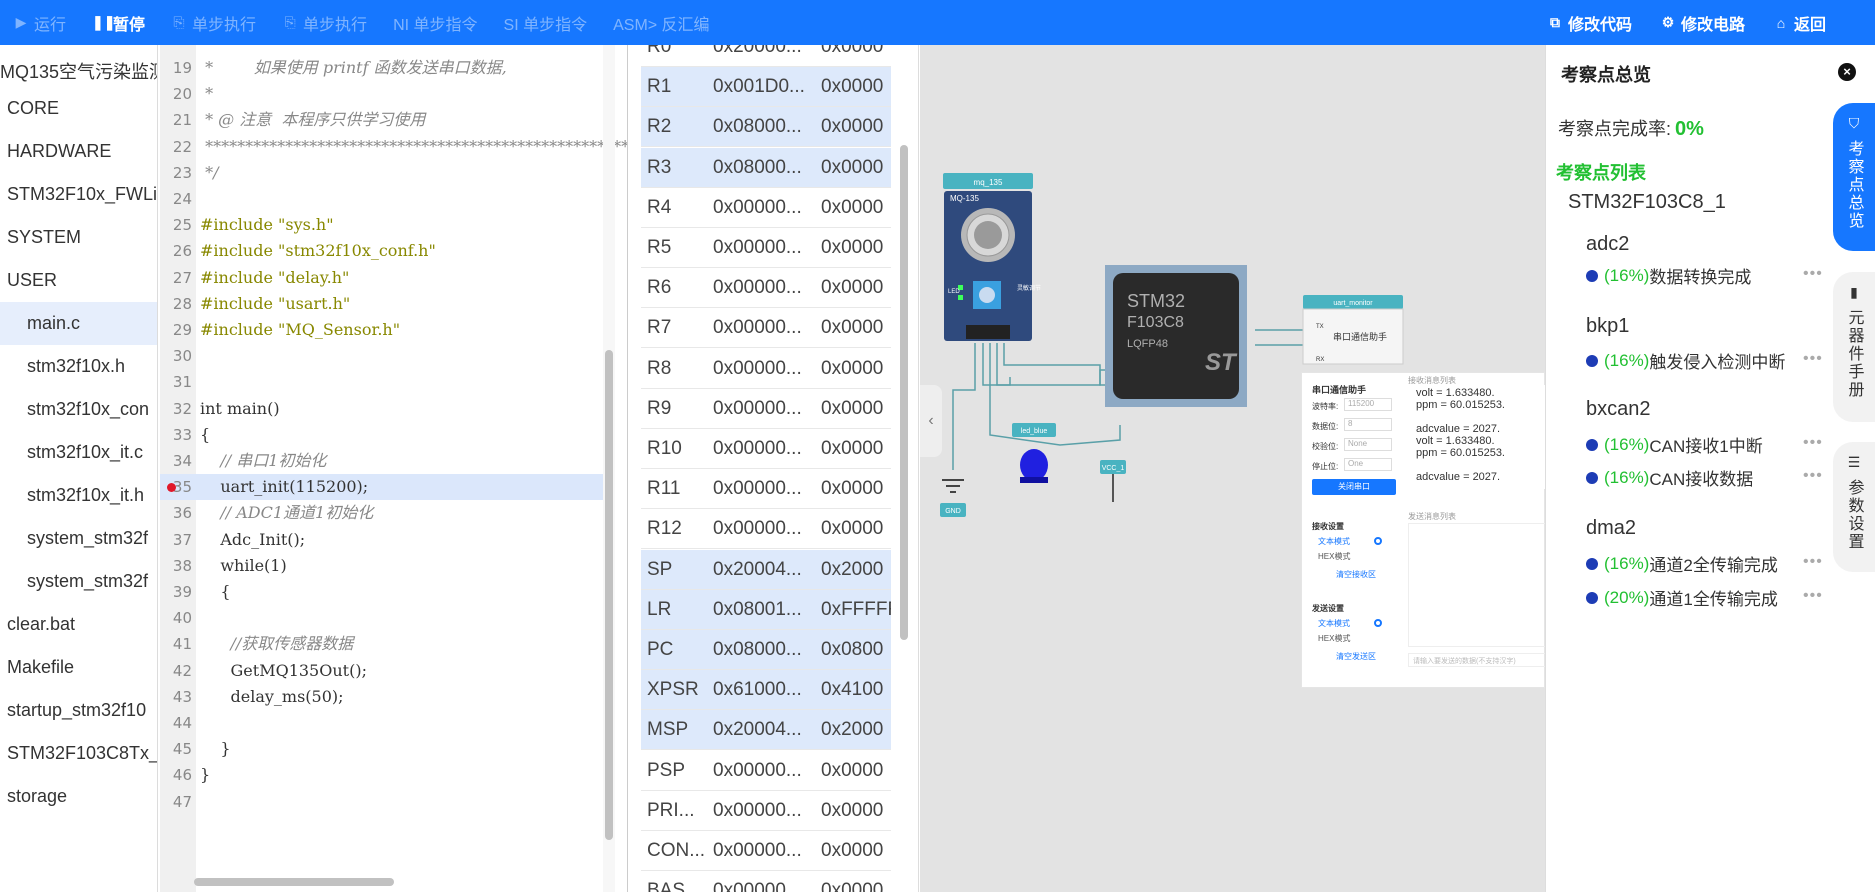 The width and height of the screenshot is (1875, 892). Describe the element at coordinates (178, 173) in the screenshot. I see `line-number: 23` at that location.